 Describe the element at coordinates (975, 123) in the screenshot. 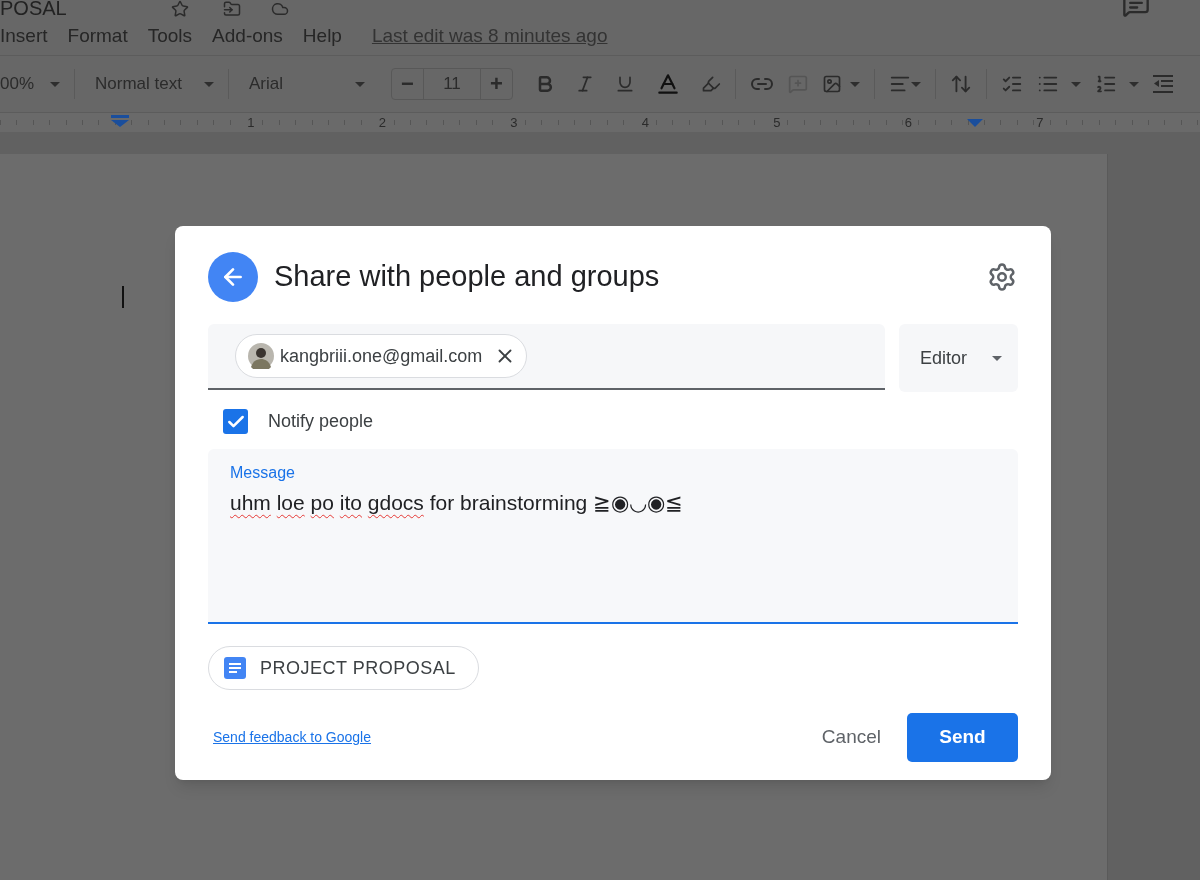

I see `right-indent-marker-icon` at that location.